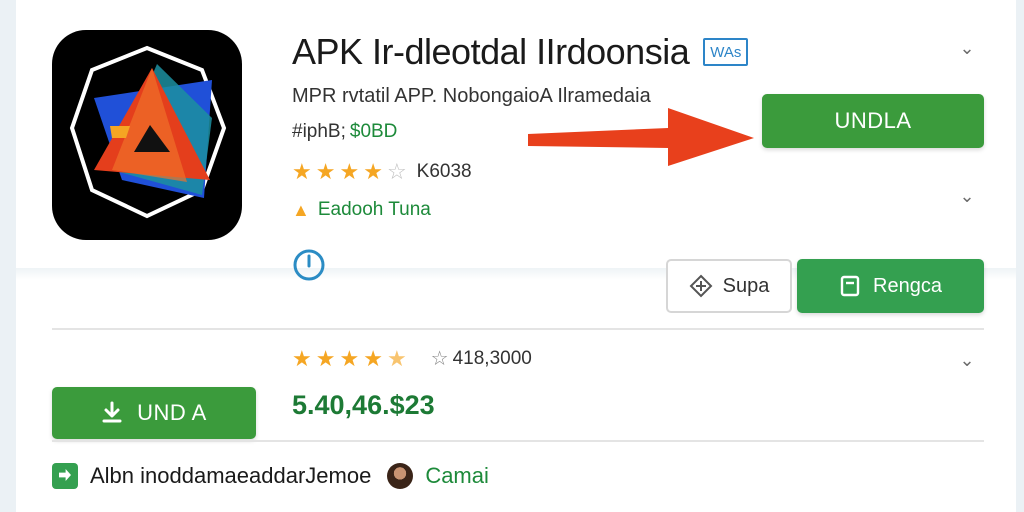  What do you see at coordinates (231, 475) in the screenshot?
I see `footer-text: Albn inoddamaeaddarJemoe` at bounding box center [231, 475].